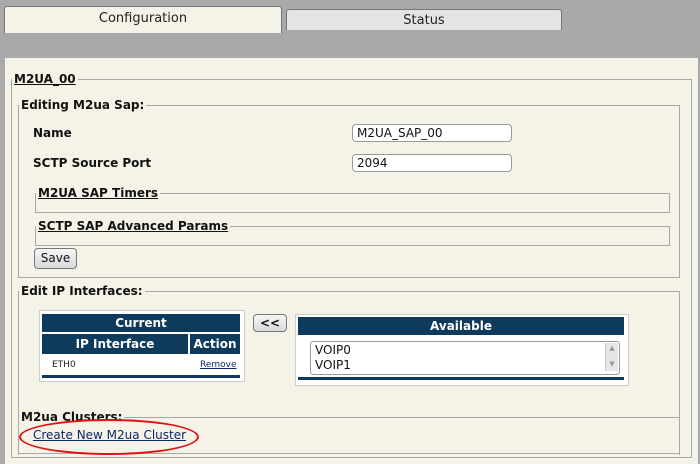  I want to click on tab-bar: Configuration Status, so click(350, 30).